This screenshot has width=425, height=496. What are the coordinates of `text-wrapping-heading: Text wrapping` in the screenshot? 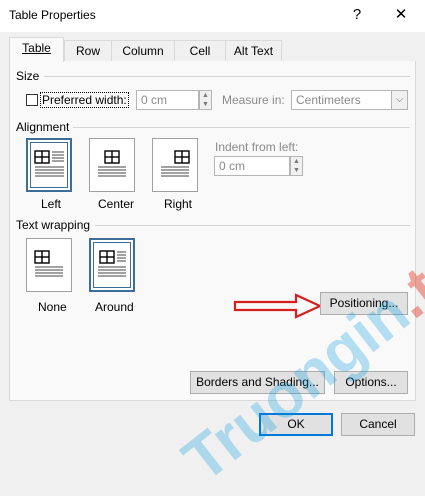 It's located at (53, 225).